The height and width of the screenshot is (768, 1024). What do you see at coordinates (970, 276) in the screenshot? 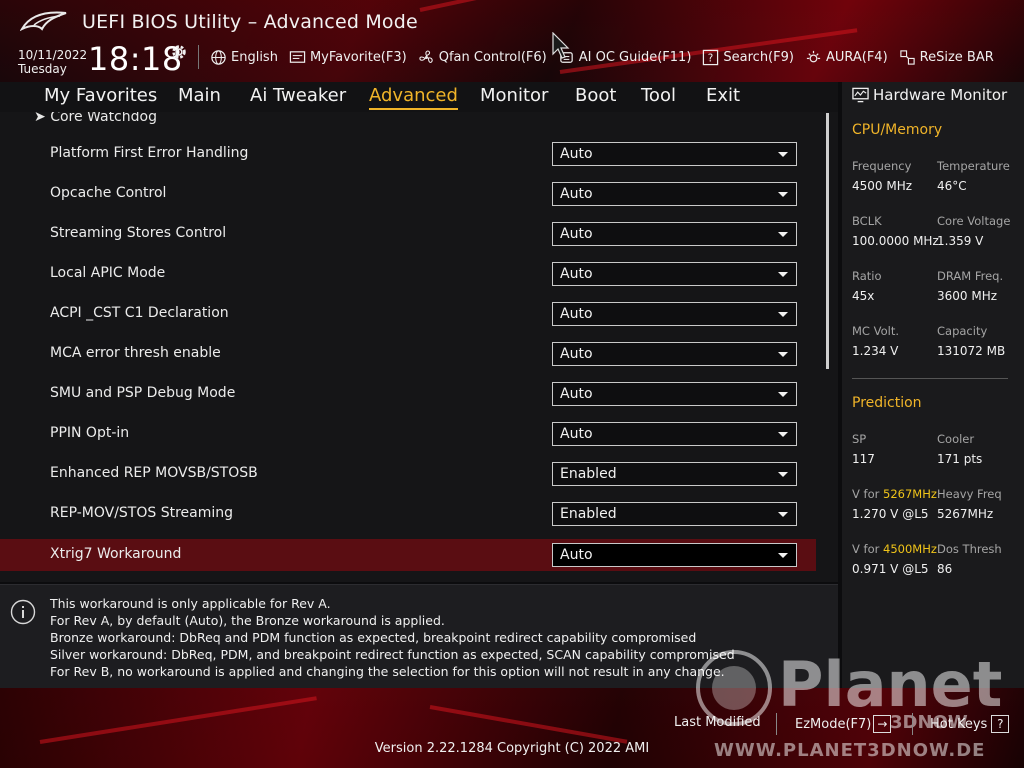
I see `dram-freq-label: DRAM Freq.` at bounding box center [970, 276].